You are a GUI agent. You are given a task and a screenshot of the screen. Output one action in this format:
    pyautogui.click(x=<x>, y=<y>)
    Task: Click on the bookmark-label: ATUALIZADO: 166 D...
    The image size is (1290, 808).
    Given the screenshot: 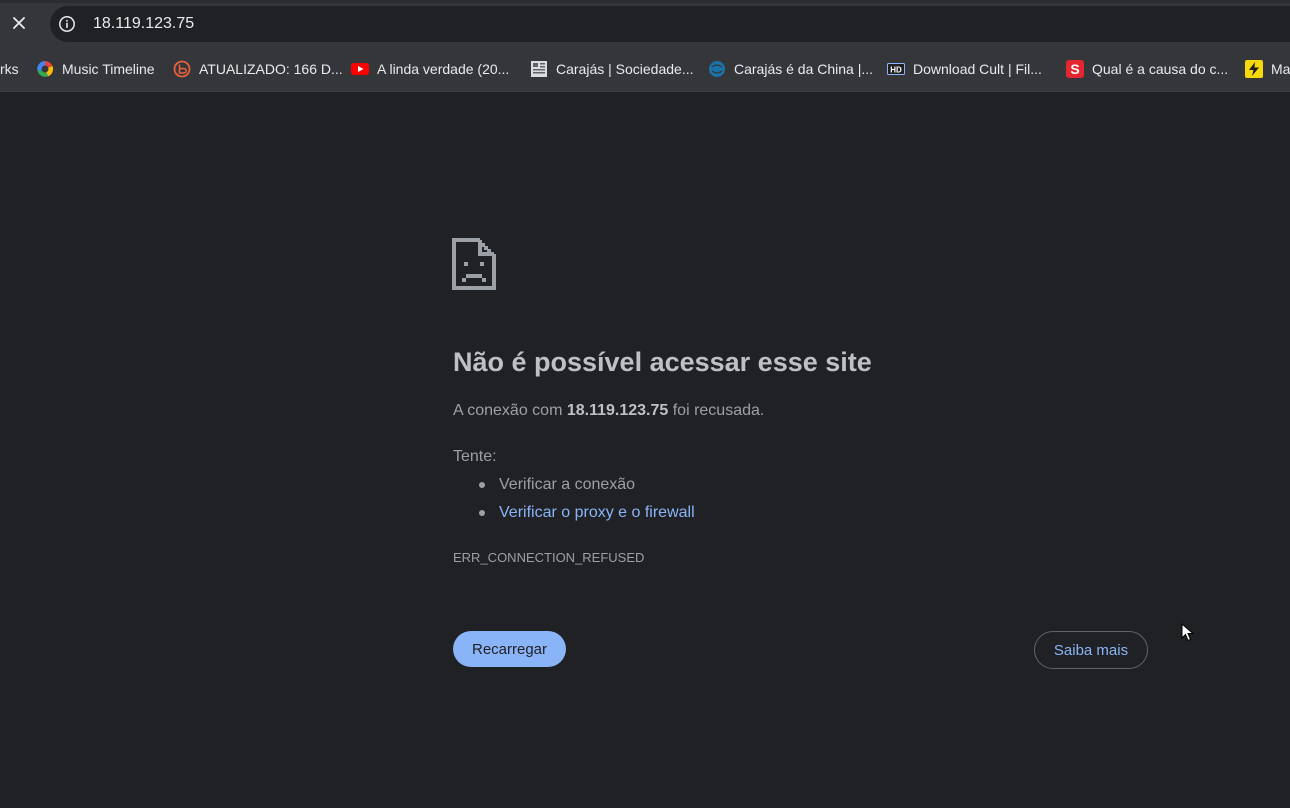 What is the action you would take?
    pyautogui.click(x=271, y=69)
    